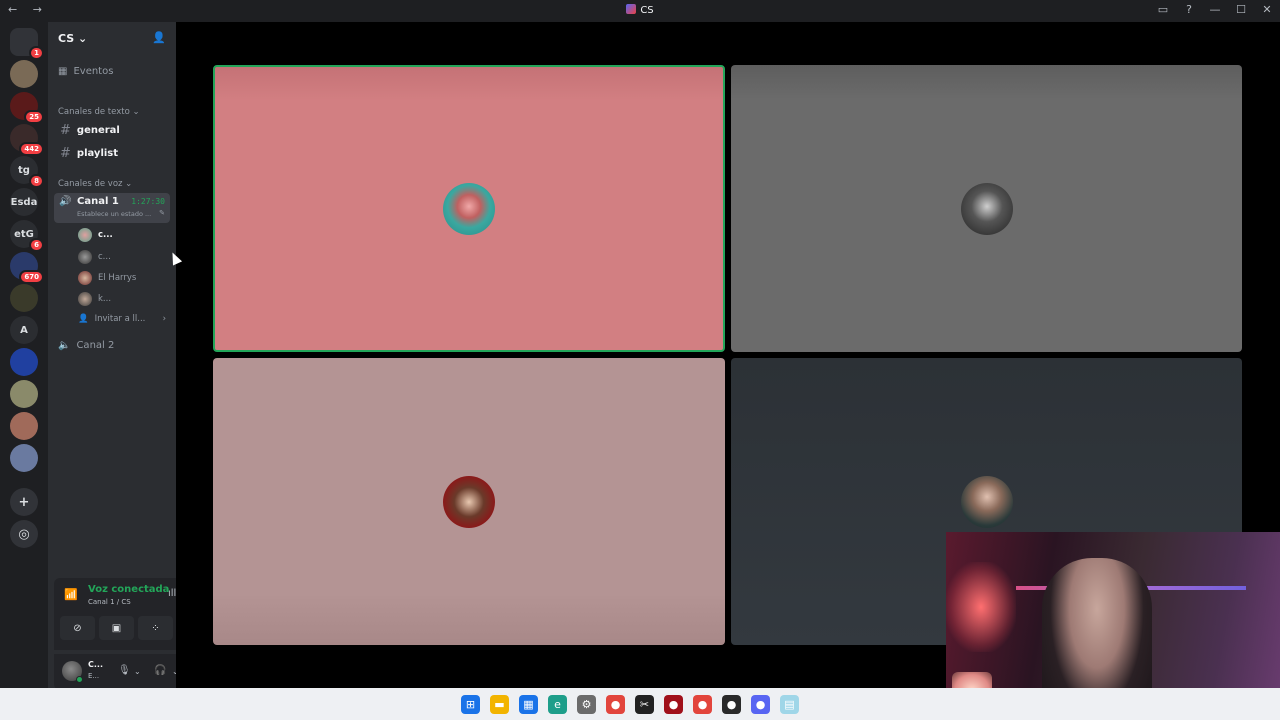  Describe the element at coordinates (528, 704) in the screenshot. I see `store-icon: ▦` at that location.